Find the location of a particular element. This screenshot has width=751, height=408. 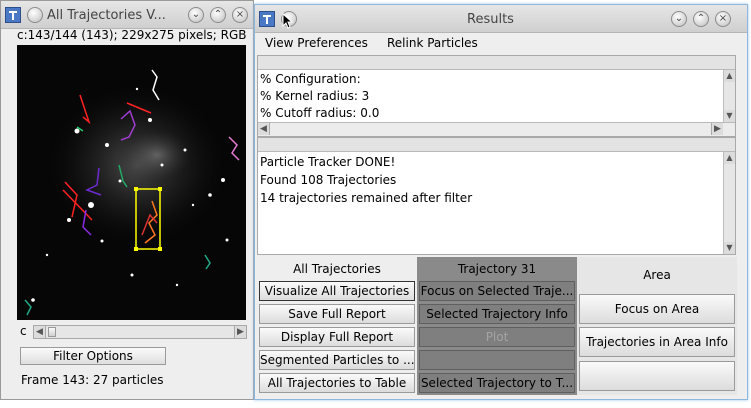

slice-scrollbar: ◀ ▶ is located at coordinates (140, 332).